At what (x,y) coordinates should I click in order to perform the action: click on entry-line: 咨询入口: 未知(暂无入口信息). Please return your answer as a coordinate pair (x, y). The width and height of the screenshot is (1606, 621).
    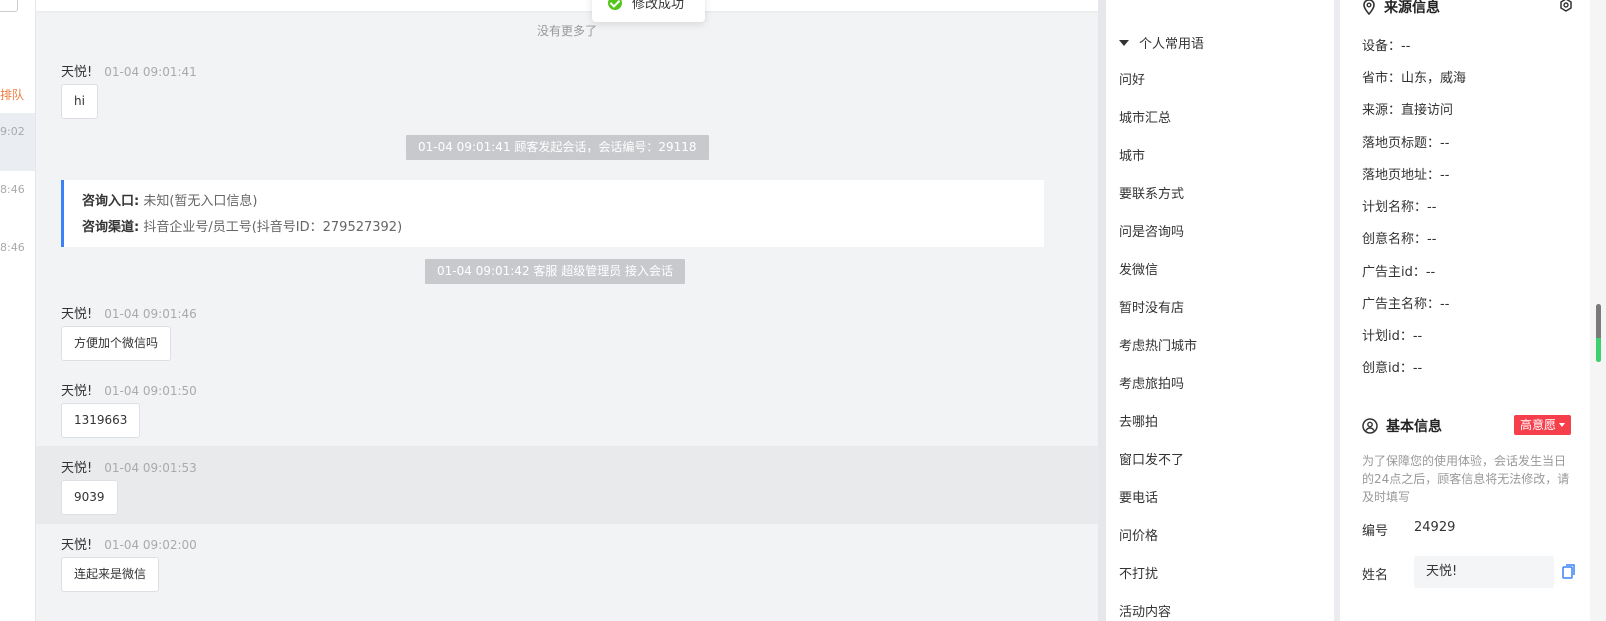
    Looking at the image, I should click on (170, 199).